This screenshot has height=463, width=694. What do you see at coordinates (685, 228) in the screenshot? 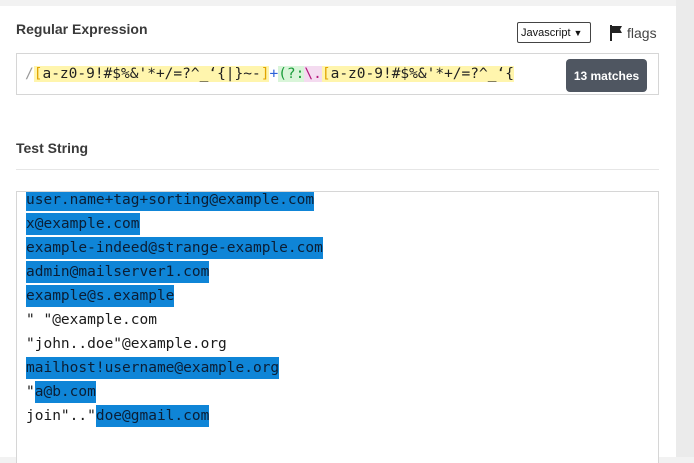
I see `page-scrollbar` at bounding box center [685, 228].